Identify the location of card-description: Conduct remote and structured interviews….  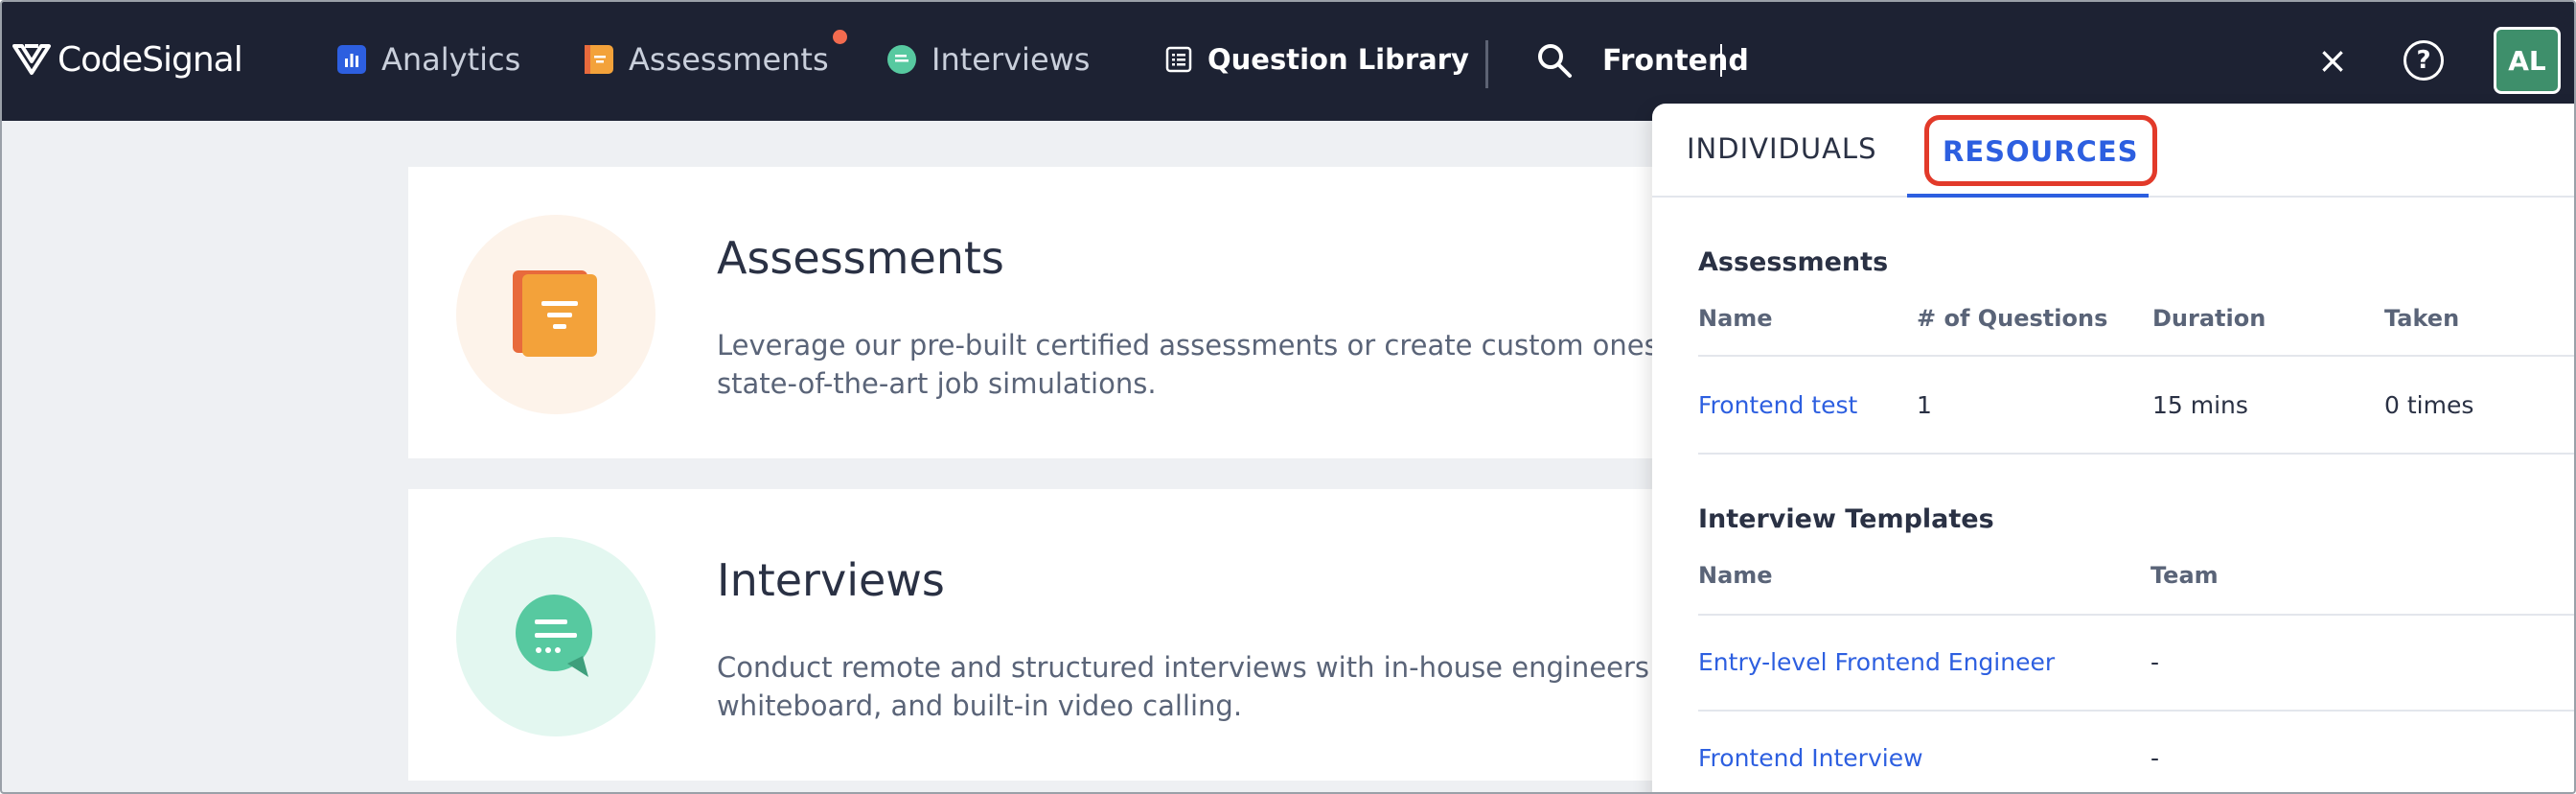
(1193, 686).